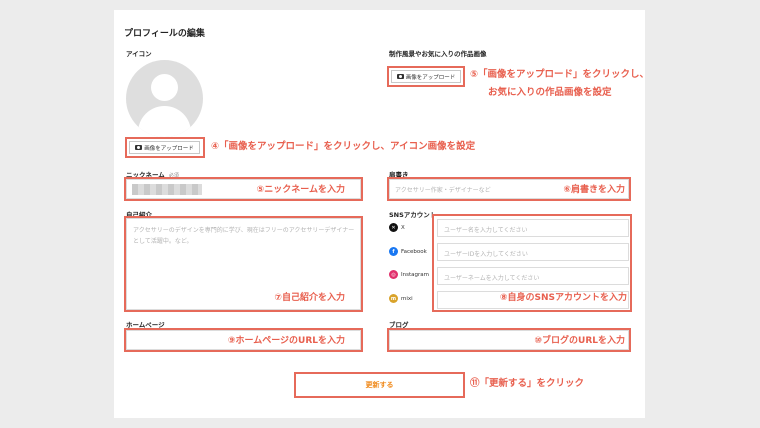 This screenshot has height=428, width=760. Describe the element at coordinates (414, 251) in the screenshot. I see `sns-facebook-name: Facebook` at that location.